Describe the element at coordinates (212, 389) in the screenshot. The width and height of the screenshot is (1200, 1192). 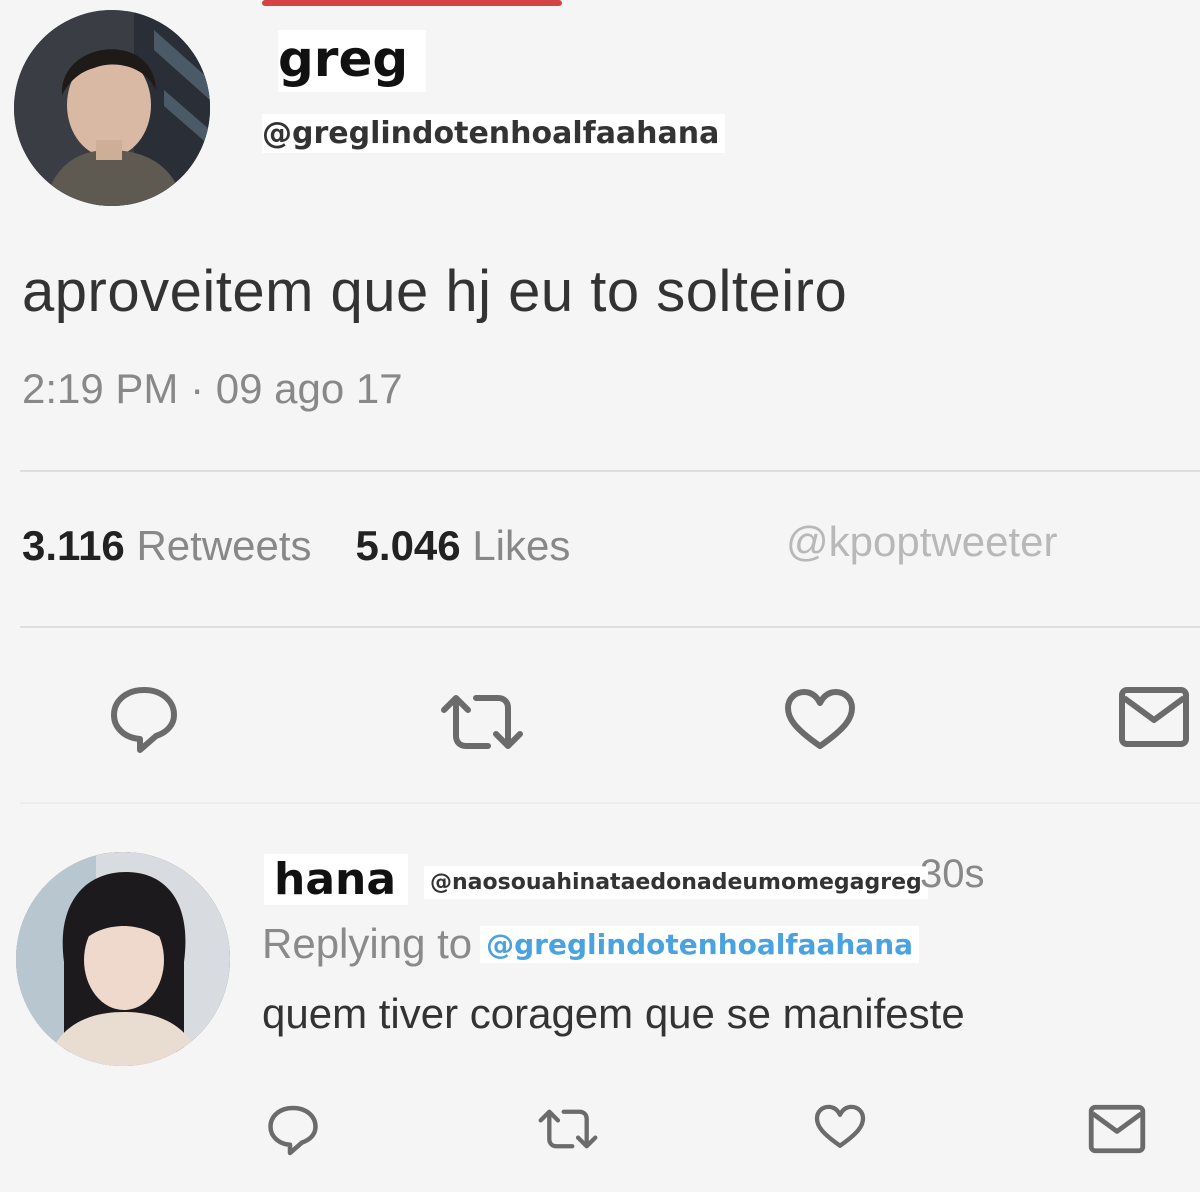
I see `tweet-timestamp: 2:19 PM · 09 ago 17` at that location.